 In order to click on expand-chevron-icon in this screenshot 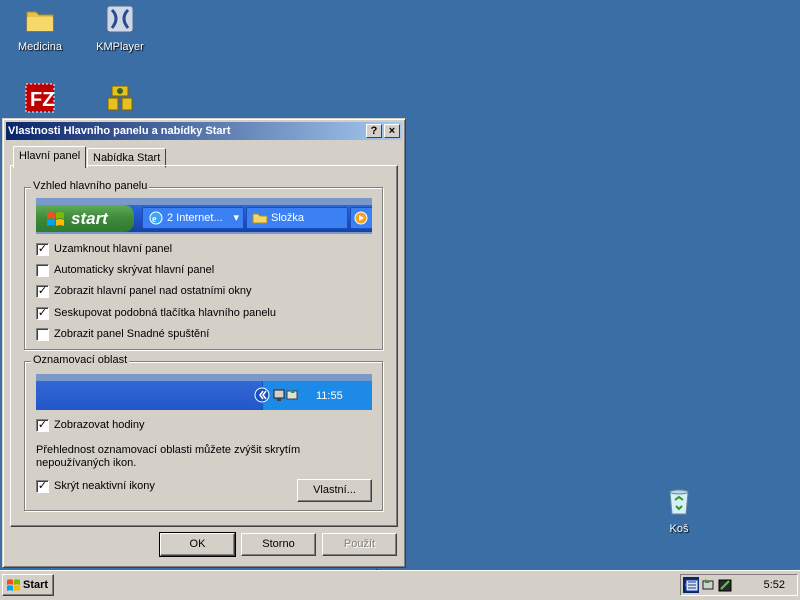, I will do `click(262, 395)`.